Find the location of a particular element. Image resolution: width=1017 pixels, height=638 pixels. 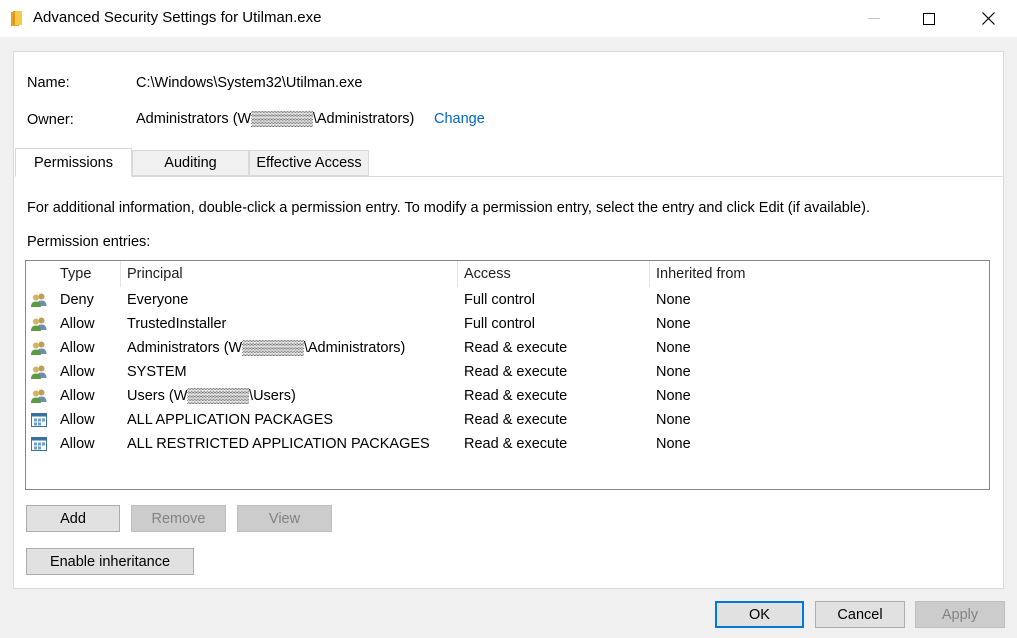

minimize-button is located at coordinates (874, 18).